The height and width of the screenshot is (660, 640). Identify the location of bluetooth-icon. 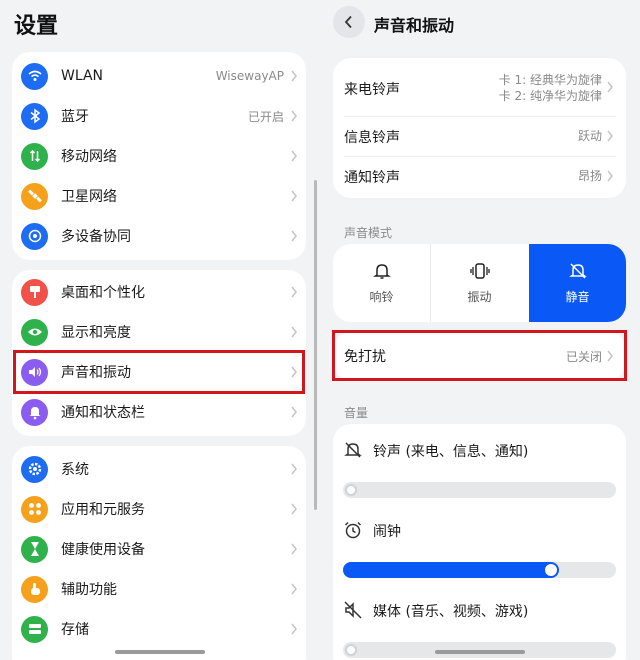
(34, 116).